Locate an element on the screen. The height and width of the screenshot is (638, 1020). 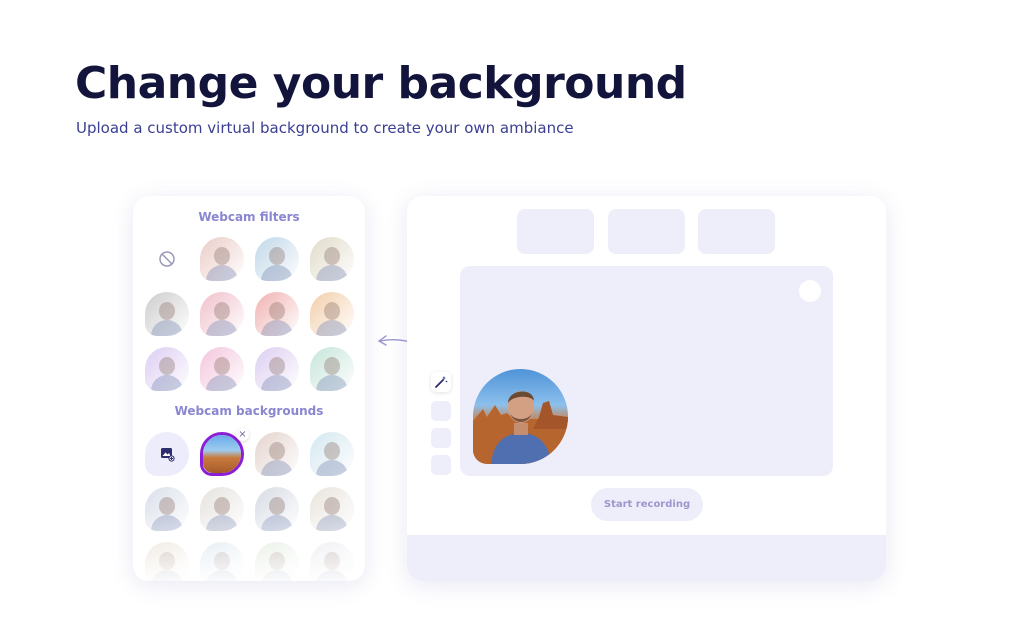
magic-wand-icon is located at coordinates (441, 382).